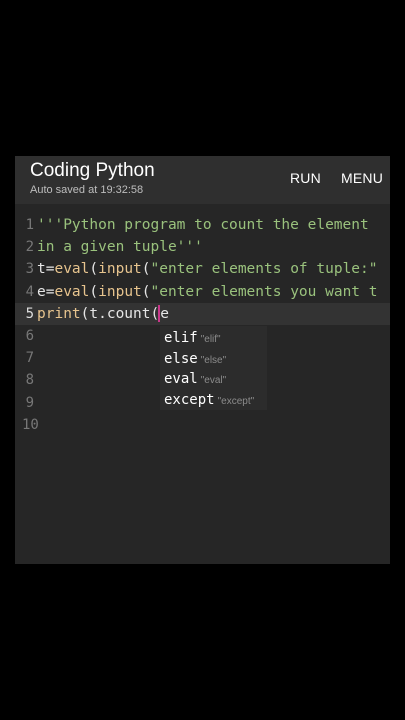 This screenshot has height=720, width=405. What do you see at coordinates (29, 247) in the screenshot?
I see `line-number: 2` at bounding box center [29, 247].